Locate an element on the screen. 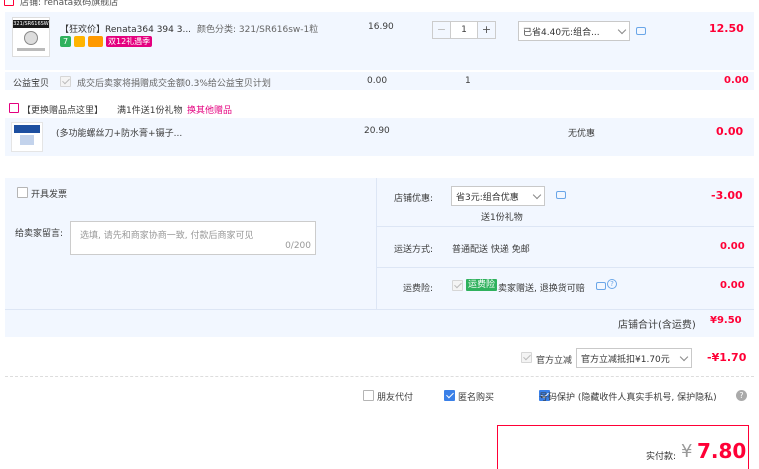  message-textarea: 选填, 请先和商家协商一致, 付款后商家可见 0/200 is located at coordinates (193, 238).